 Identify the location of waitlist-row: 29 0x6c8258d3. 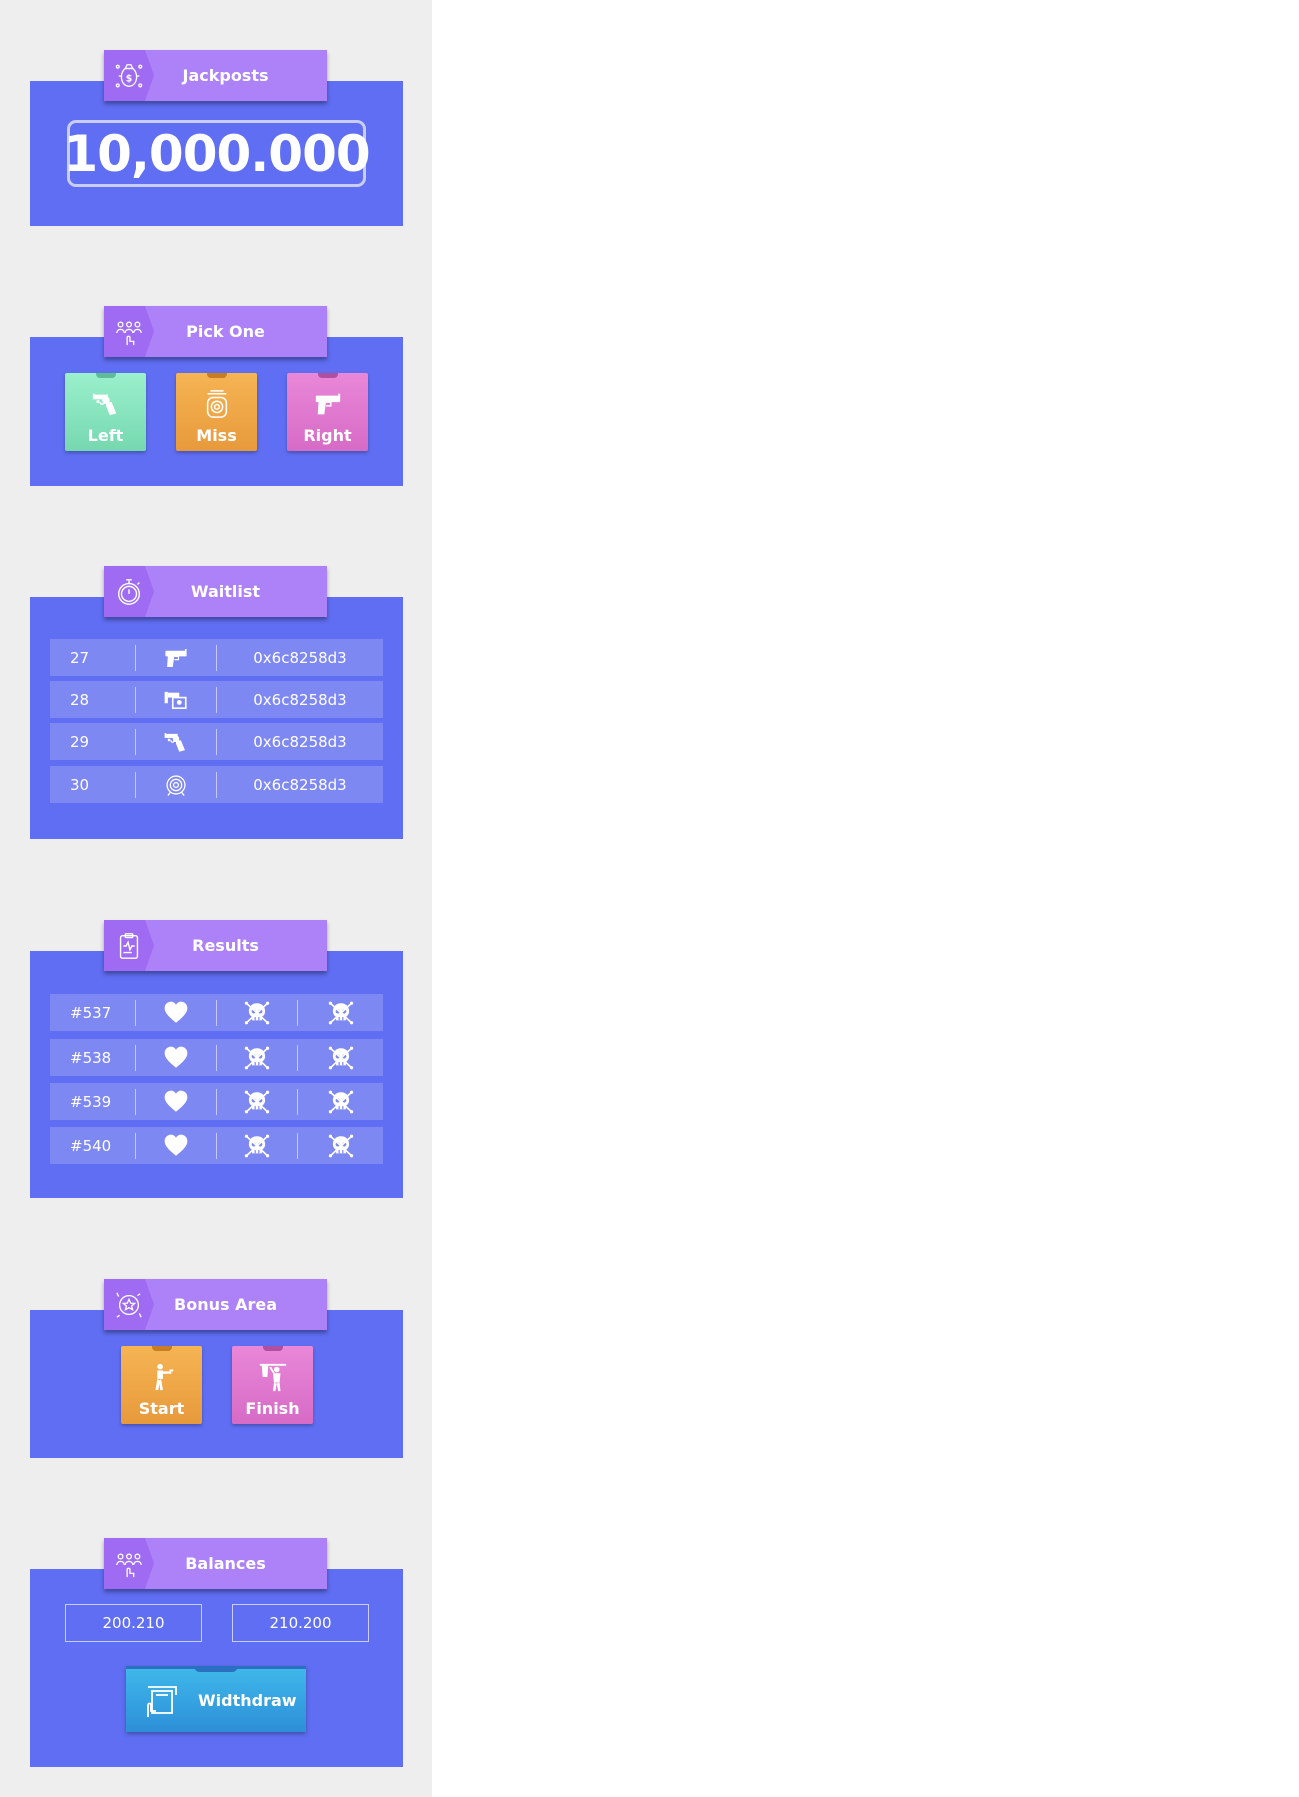
(216, 741).